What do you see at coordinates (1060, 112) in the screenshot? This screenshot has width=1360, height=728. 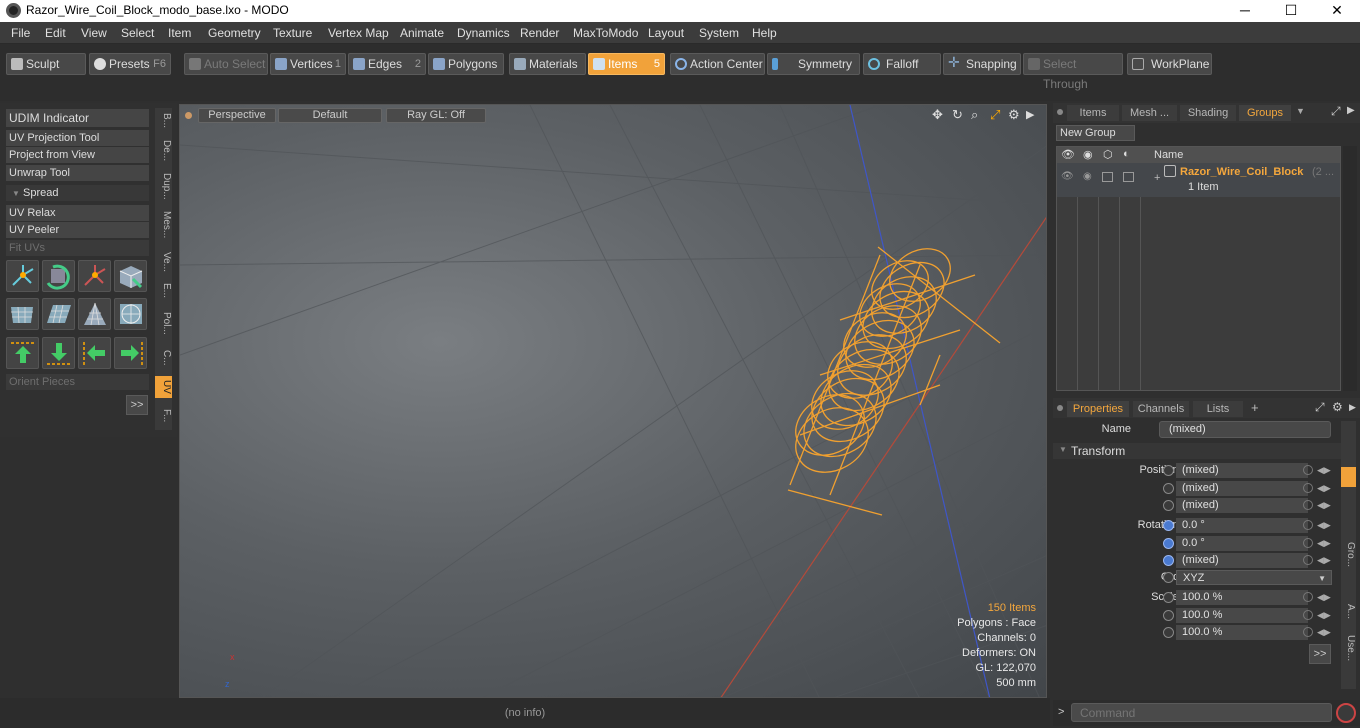 I see `panel-menu-dot` at bounding box center [1060, 112].